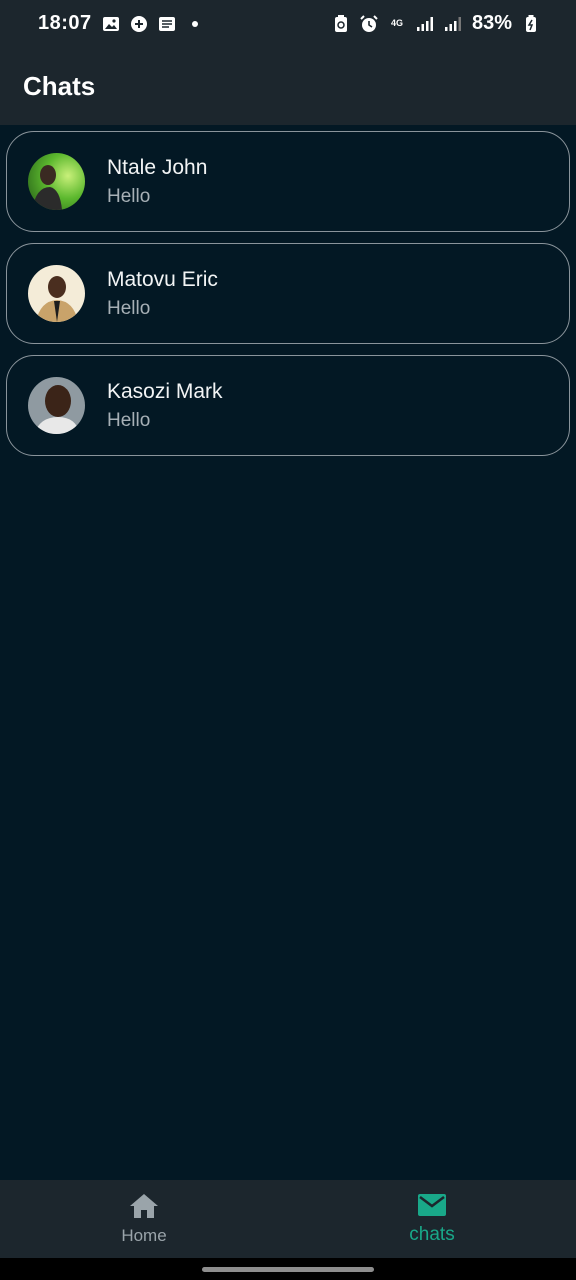 The width and height of the screenshot is (576, 1280). I want to click on app-bar: Chats, so click(288, 86).